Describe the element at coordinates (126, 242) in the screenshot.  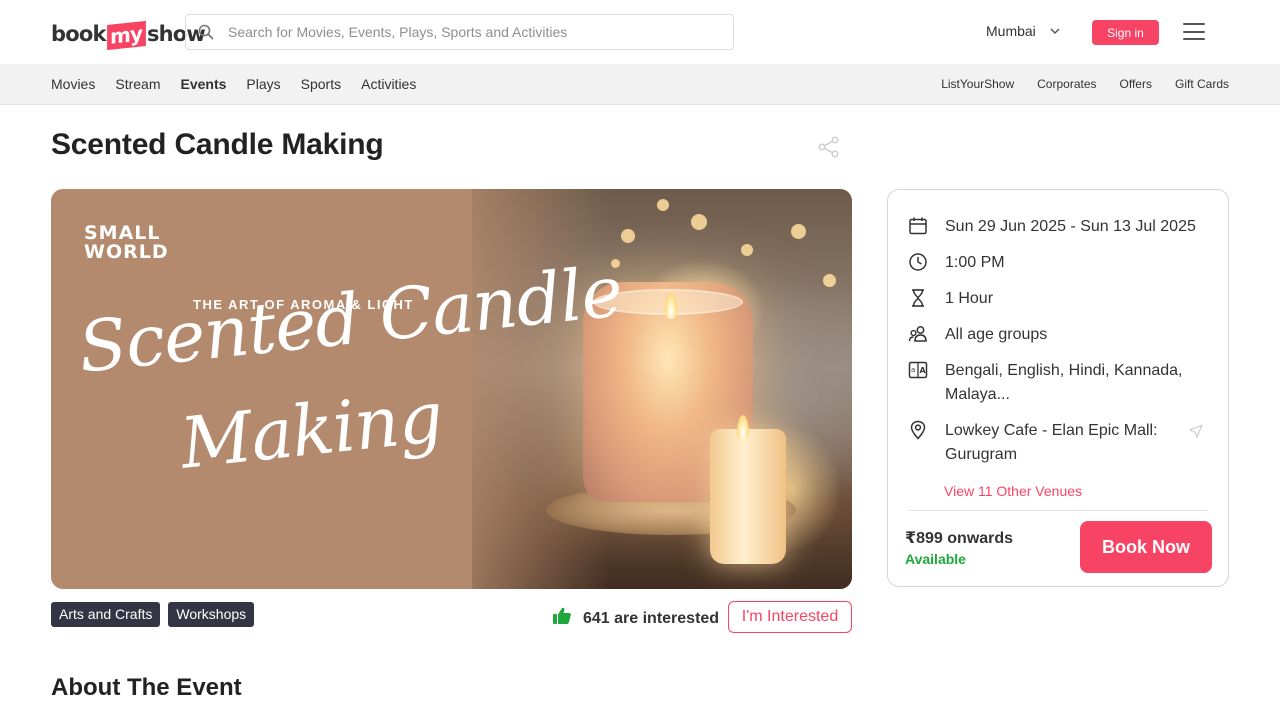
I see `small-world-logo: SMALL WORLD` at that location.